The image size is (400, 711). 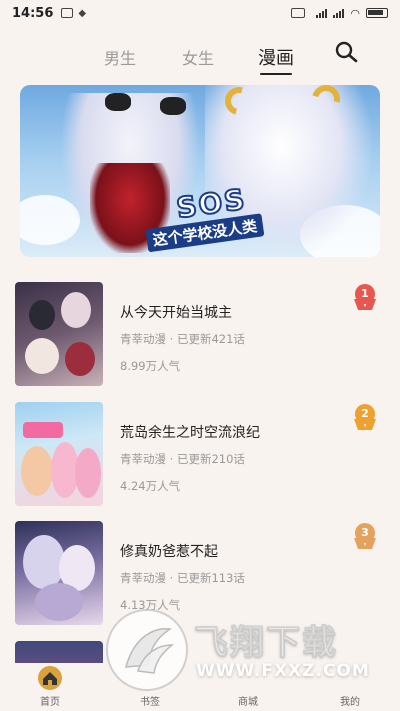 I want to click on battery-icon, so click(x=377, y=13).